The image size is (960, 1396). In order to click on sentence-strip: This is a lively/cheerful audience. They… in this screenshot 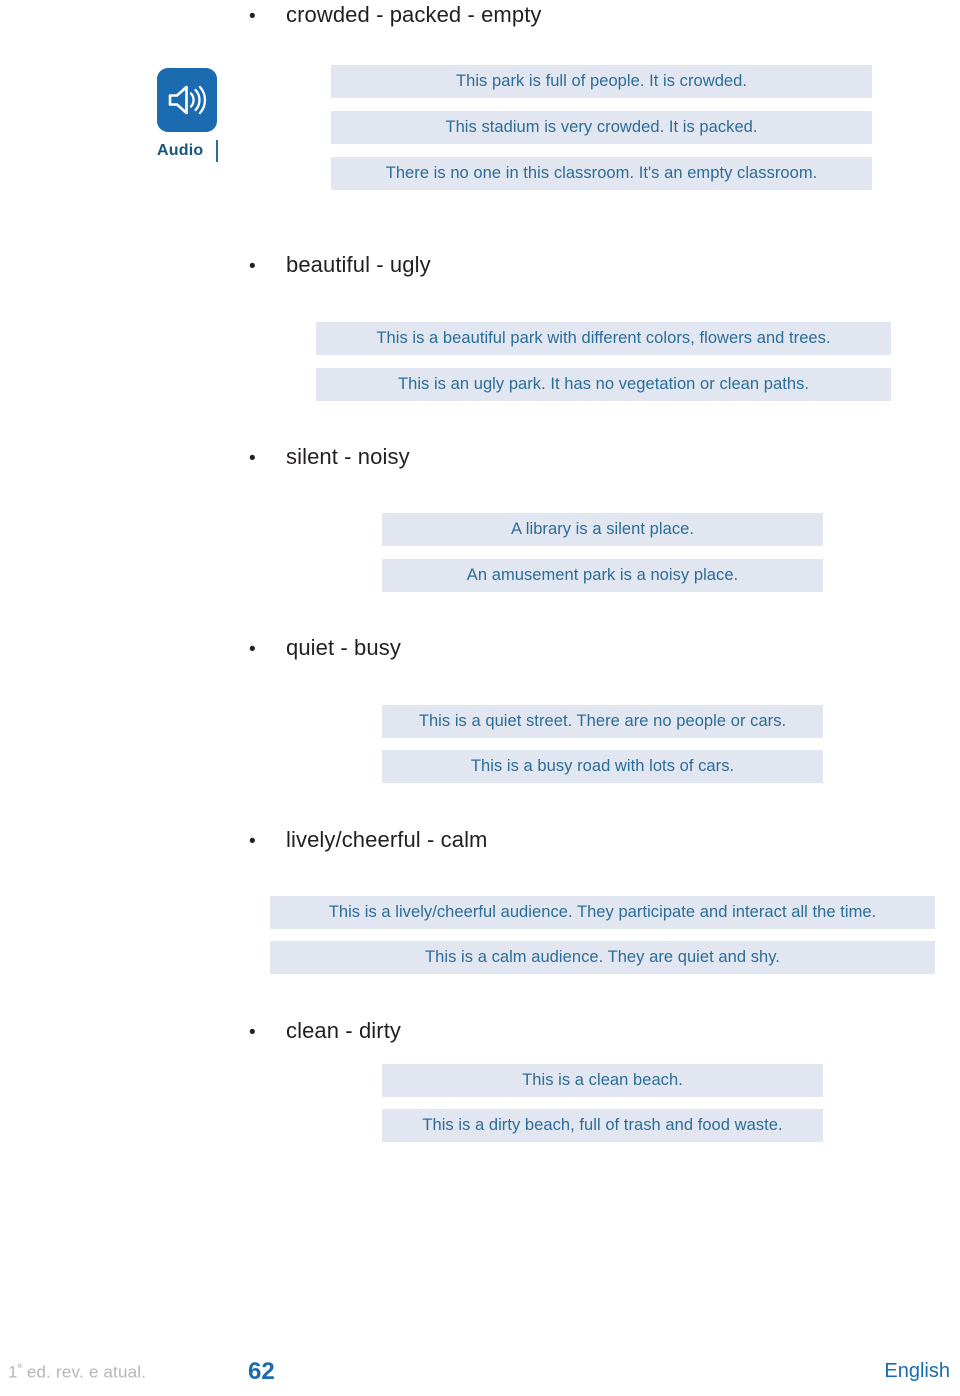, I will do `click(602, 912)`.